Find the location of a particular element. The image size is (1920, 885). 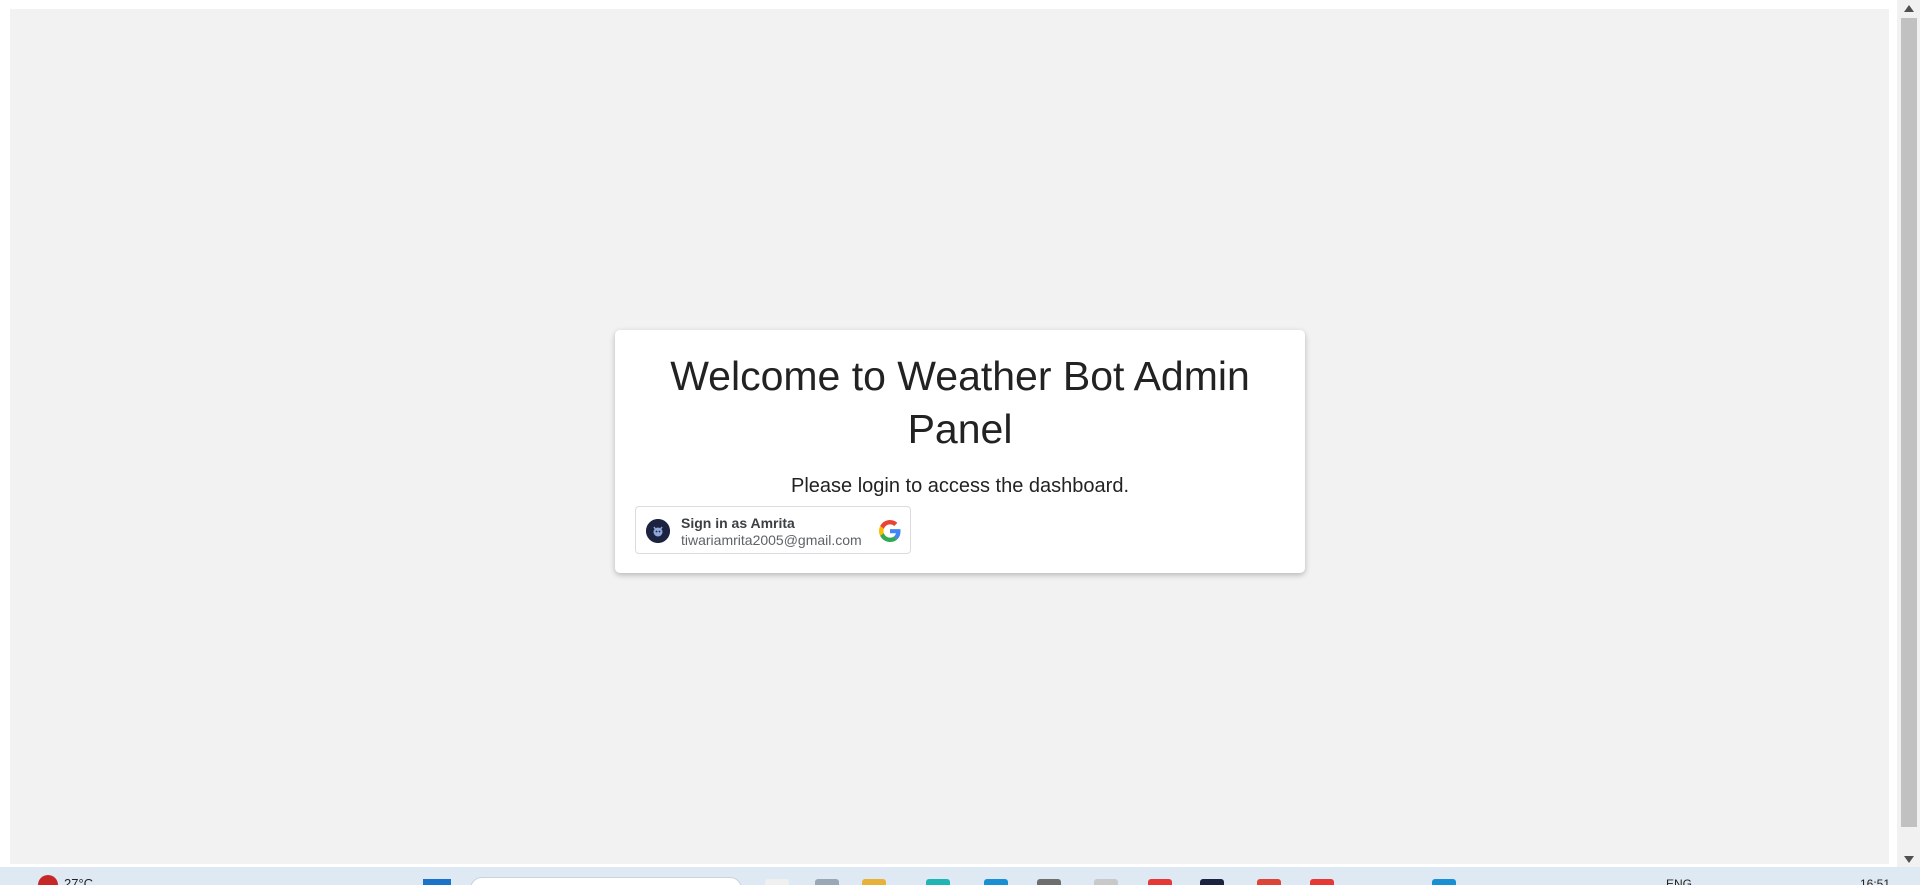

scroll-down-arrow is located at coordinates (1908, 859).